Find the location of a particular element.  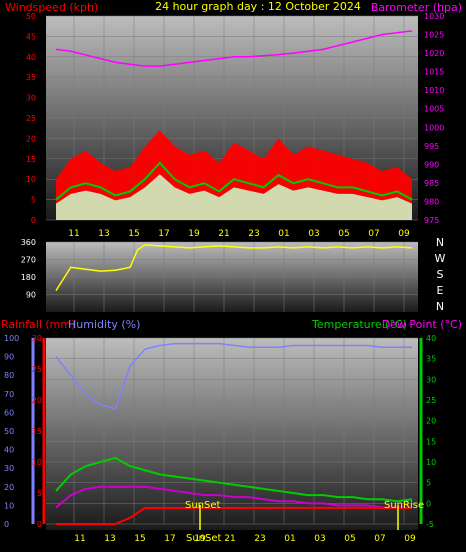

direction-tick: 90 is located at coordinates (31, 295).